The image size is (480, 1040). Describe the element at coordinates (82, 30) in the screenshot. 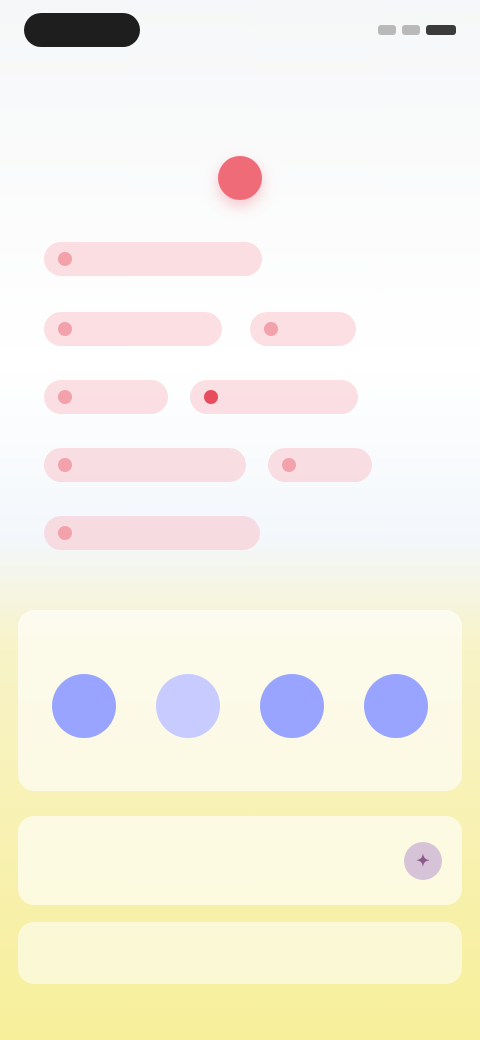

I see `status-pill` at that location.